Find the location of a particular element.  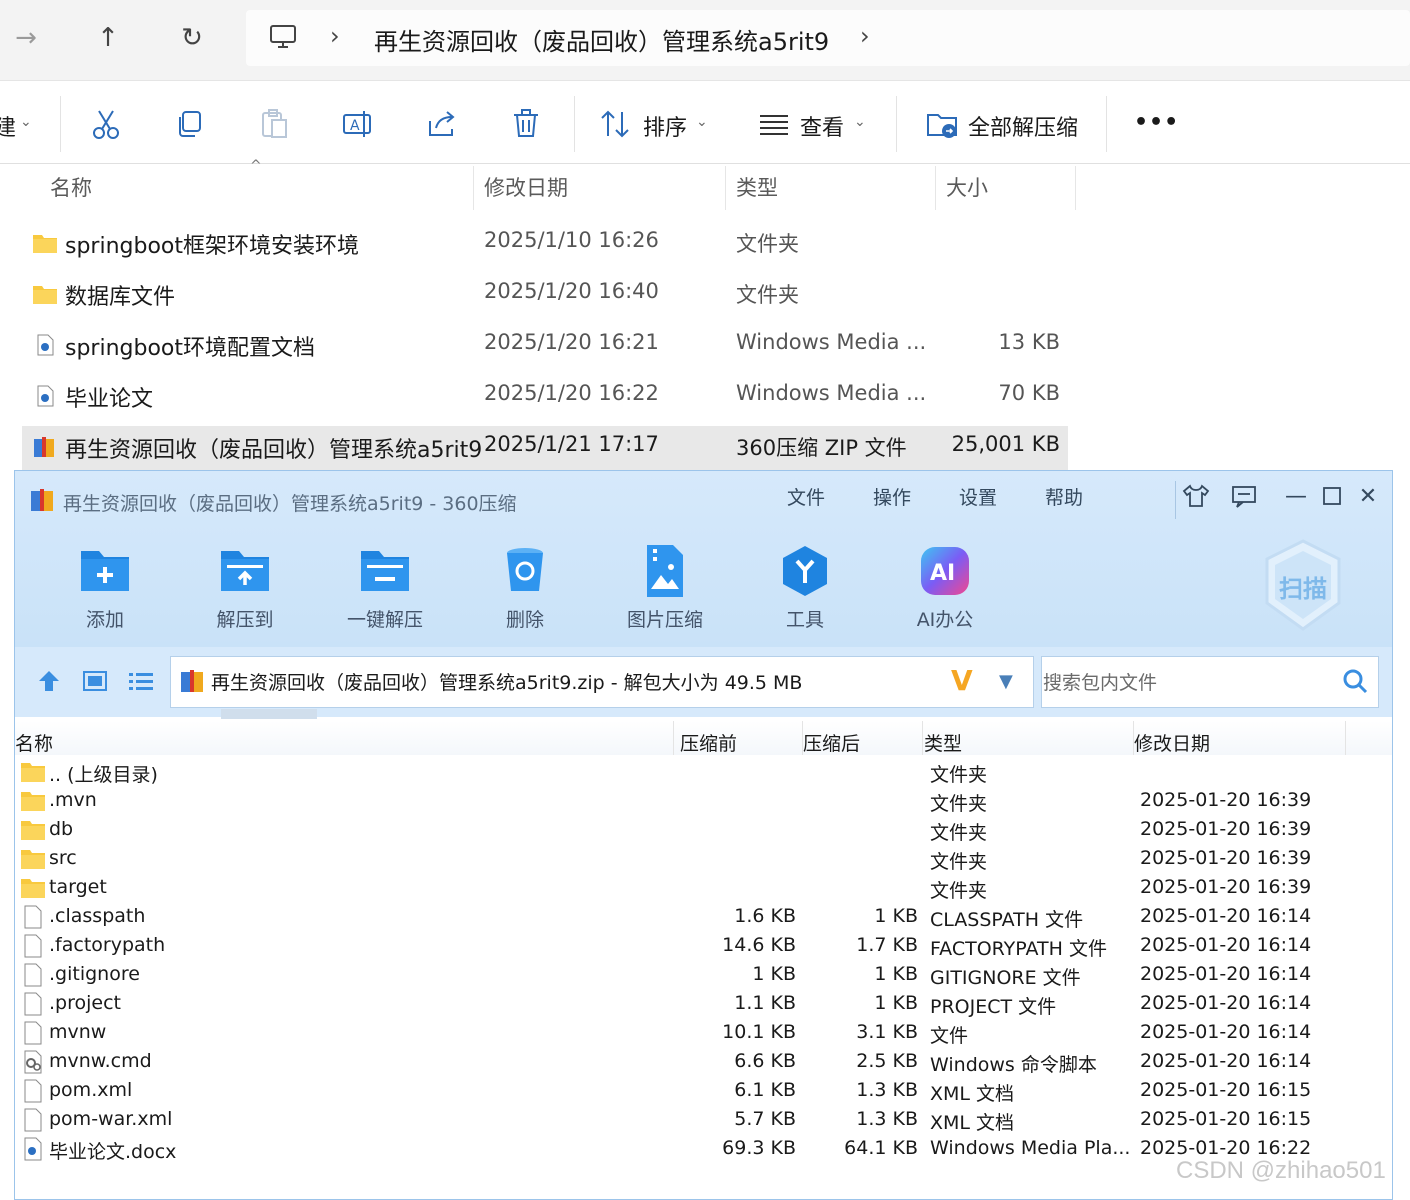

menu-settings: 设置 is located at coordinates (978, 496).